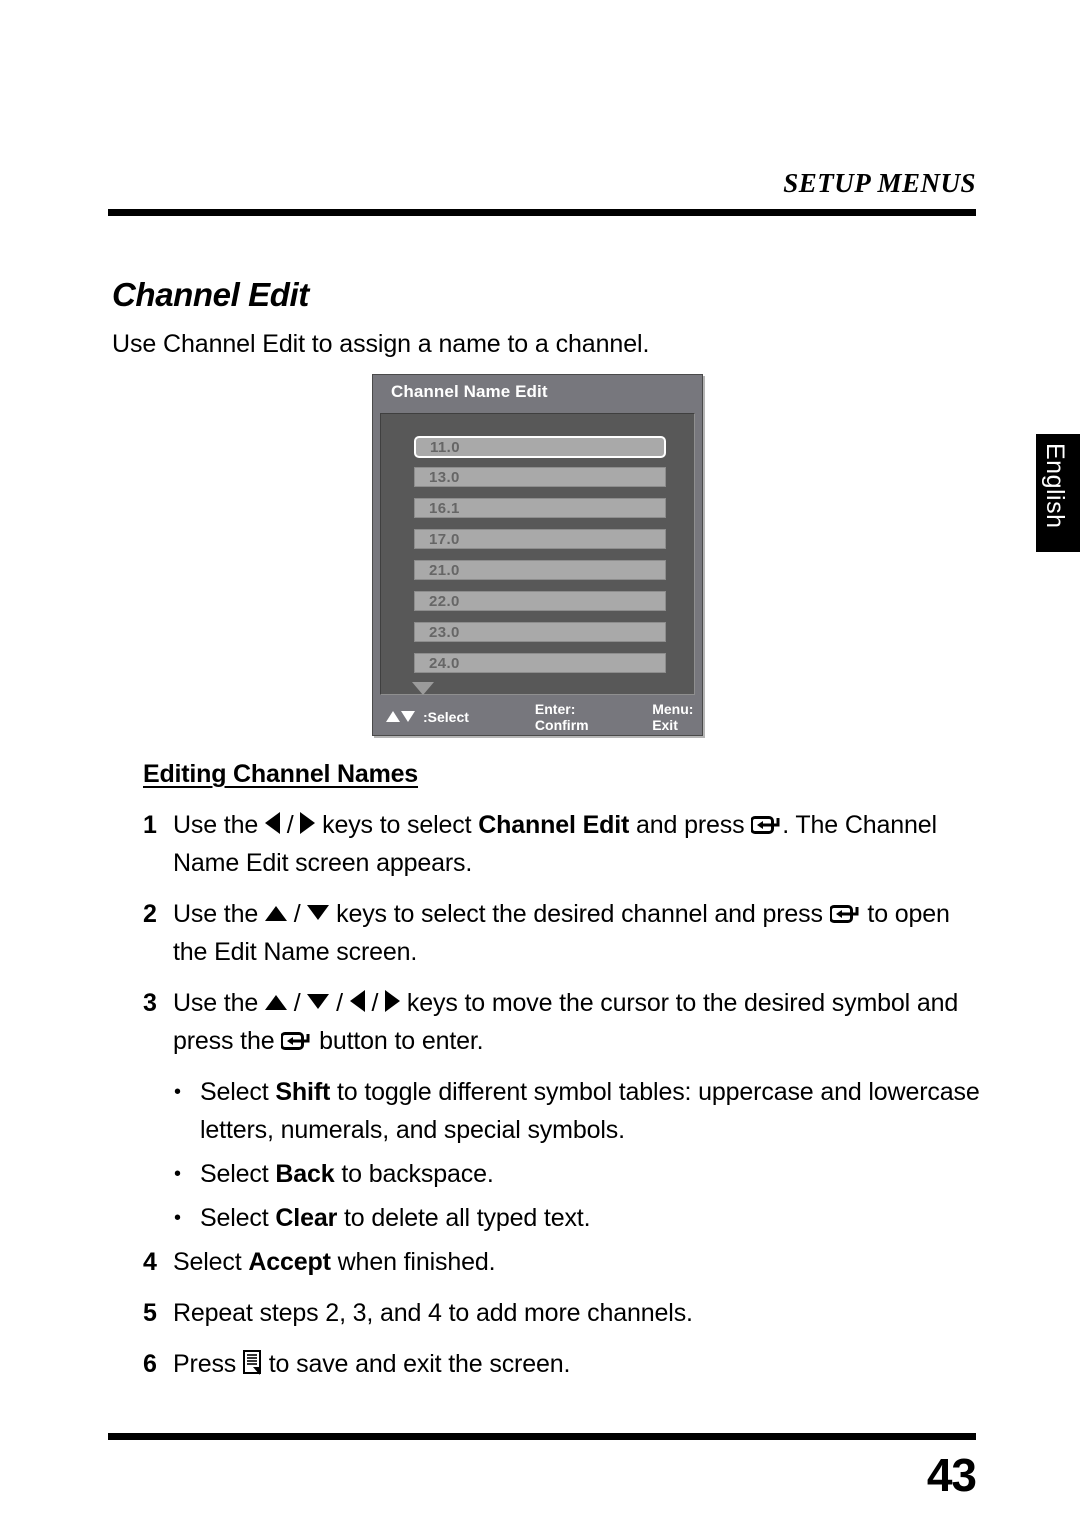  I want to click on osd-title: Channel Name Edit, so click(469, 391).